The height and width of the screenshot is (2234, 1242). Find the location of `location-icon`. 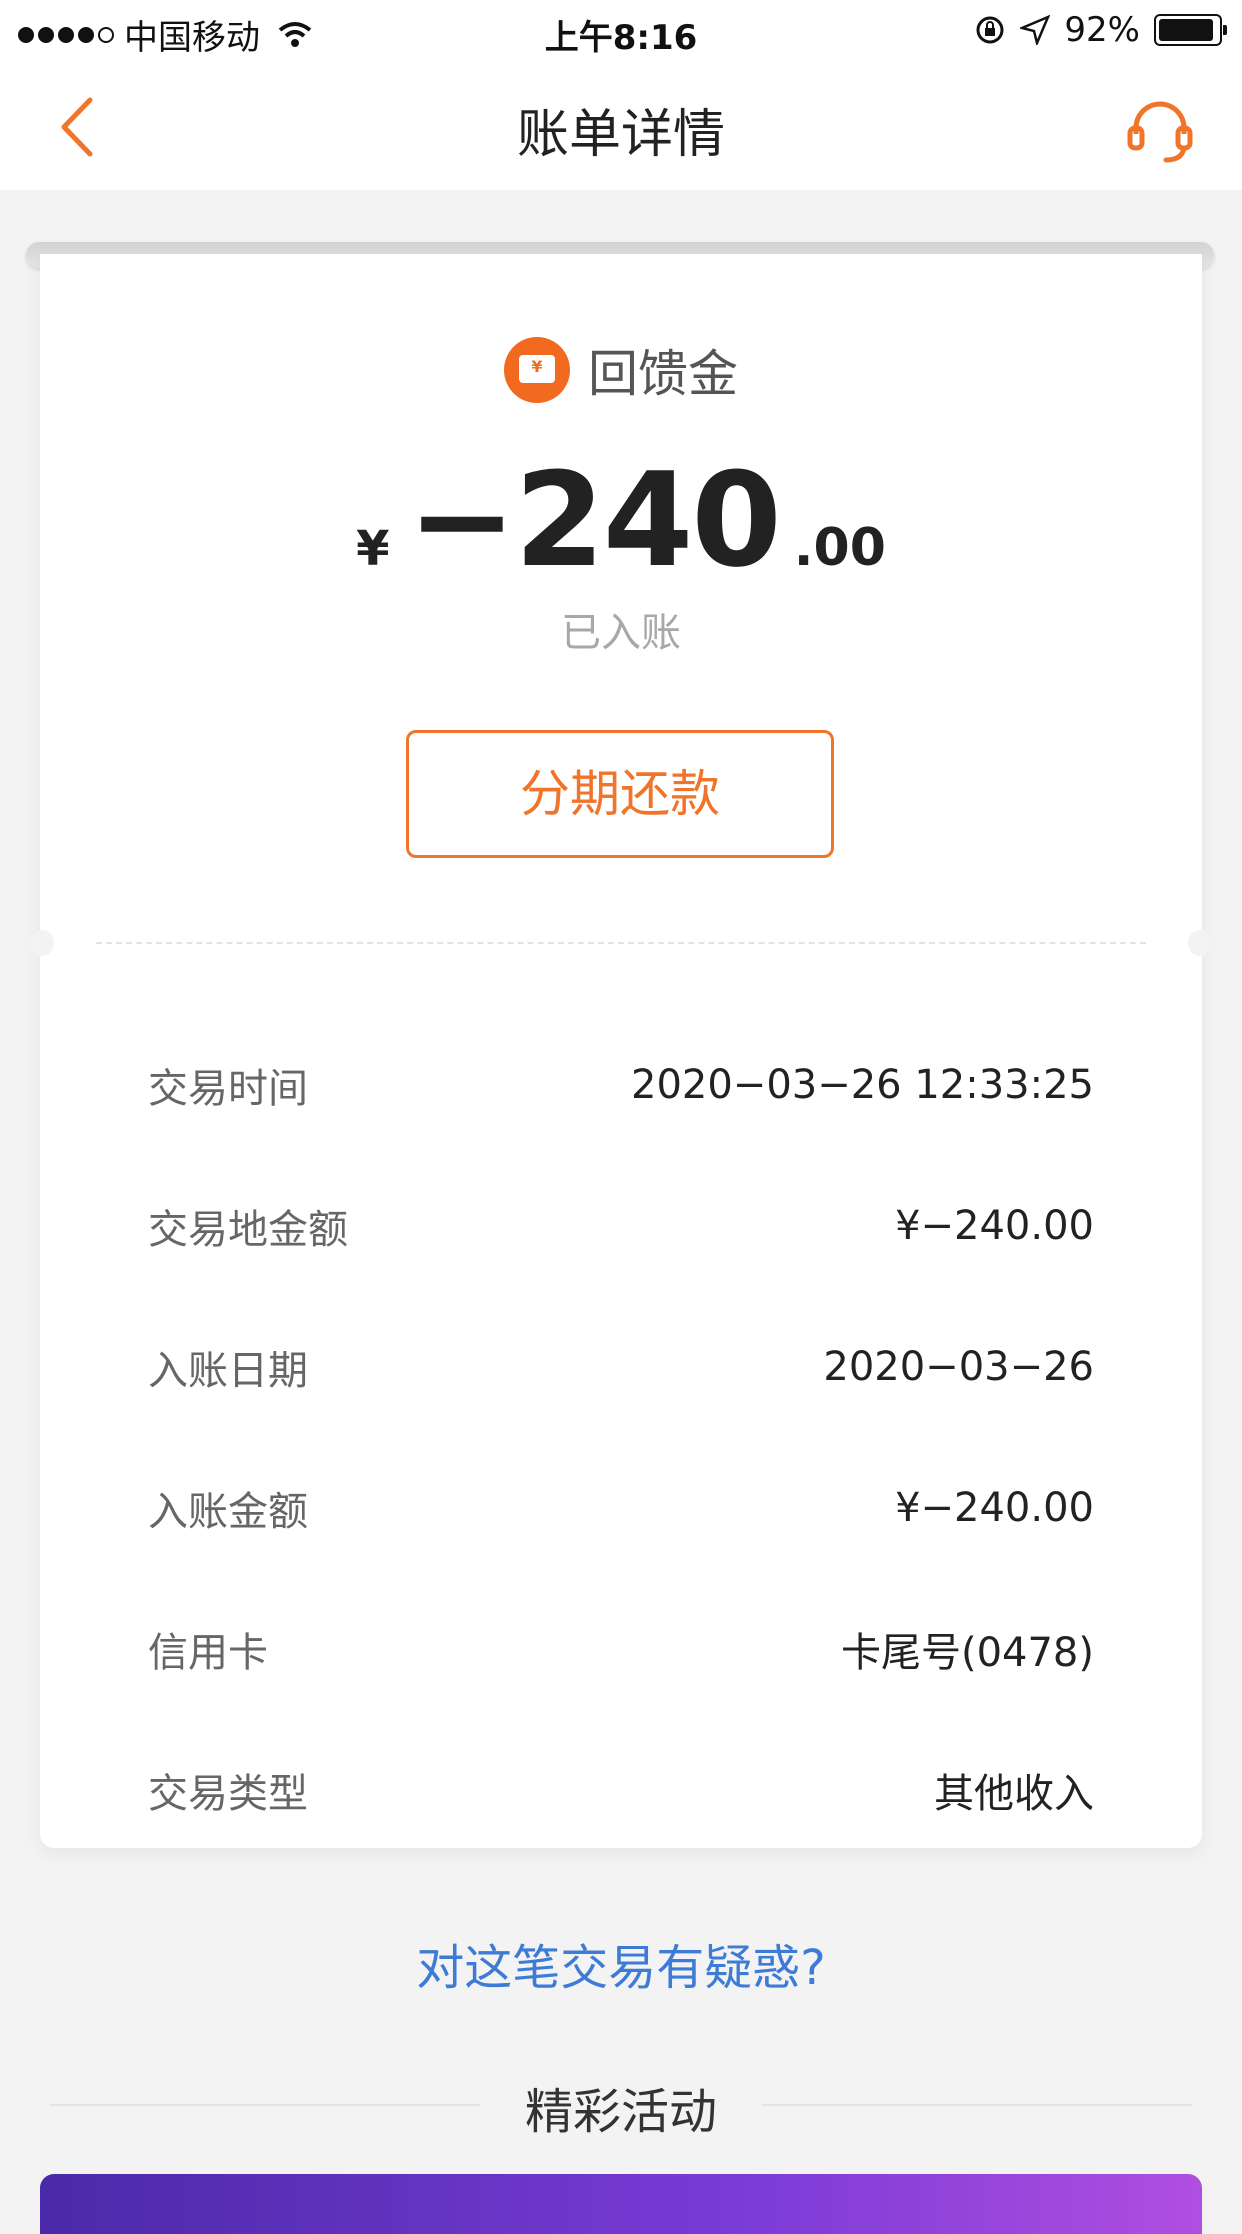

location-icon is located at coordinates (1035, 30).